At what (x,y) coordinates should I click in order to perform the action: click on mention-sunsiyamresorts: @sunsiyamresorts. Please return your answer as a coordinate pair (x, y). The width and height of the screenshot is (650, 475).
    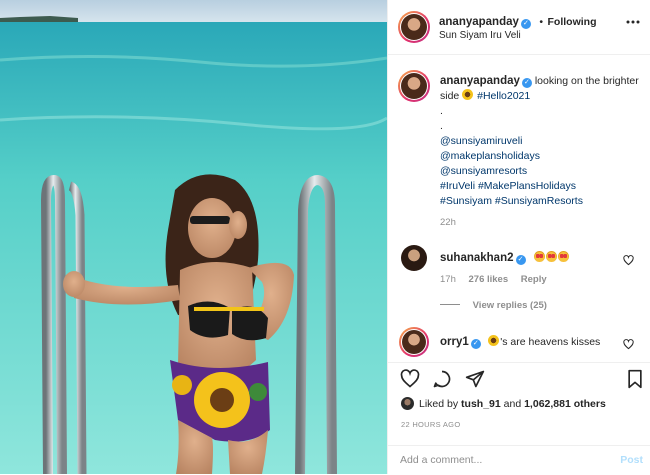
    Looking at the image, I should click on (540, 171).